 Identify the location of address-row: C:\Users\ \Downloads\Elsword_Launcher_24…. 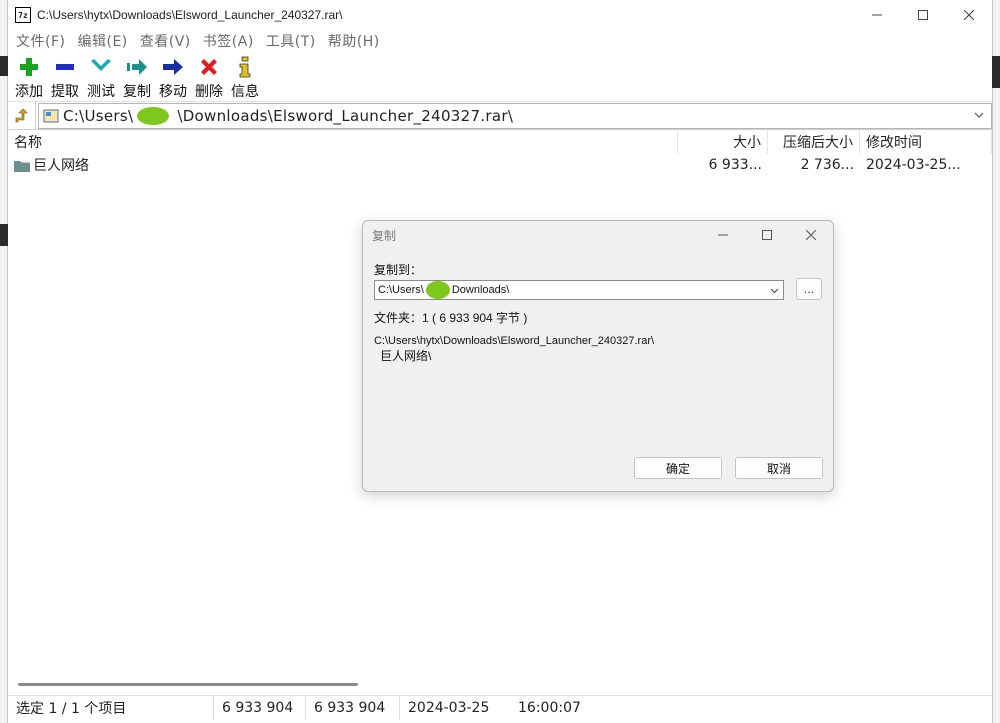
(500, 115).